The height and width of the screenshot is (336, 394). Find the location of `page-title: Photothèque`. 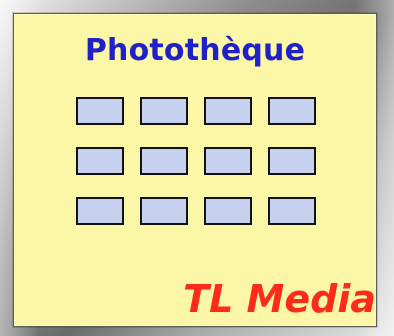

page-title: Photothèque is located at coordinates (195, 50).